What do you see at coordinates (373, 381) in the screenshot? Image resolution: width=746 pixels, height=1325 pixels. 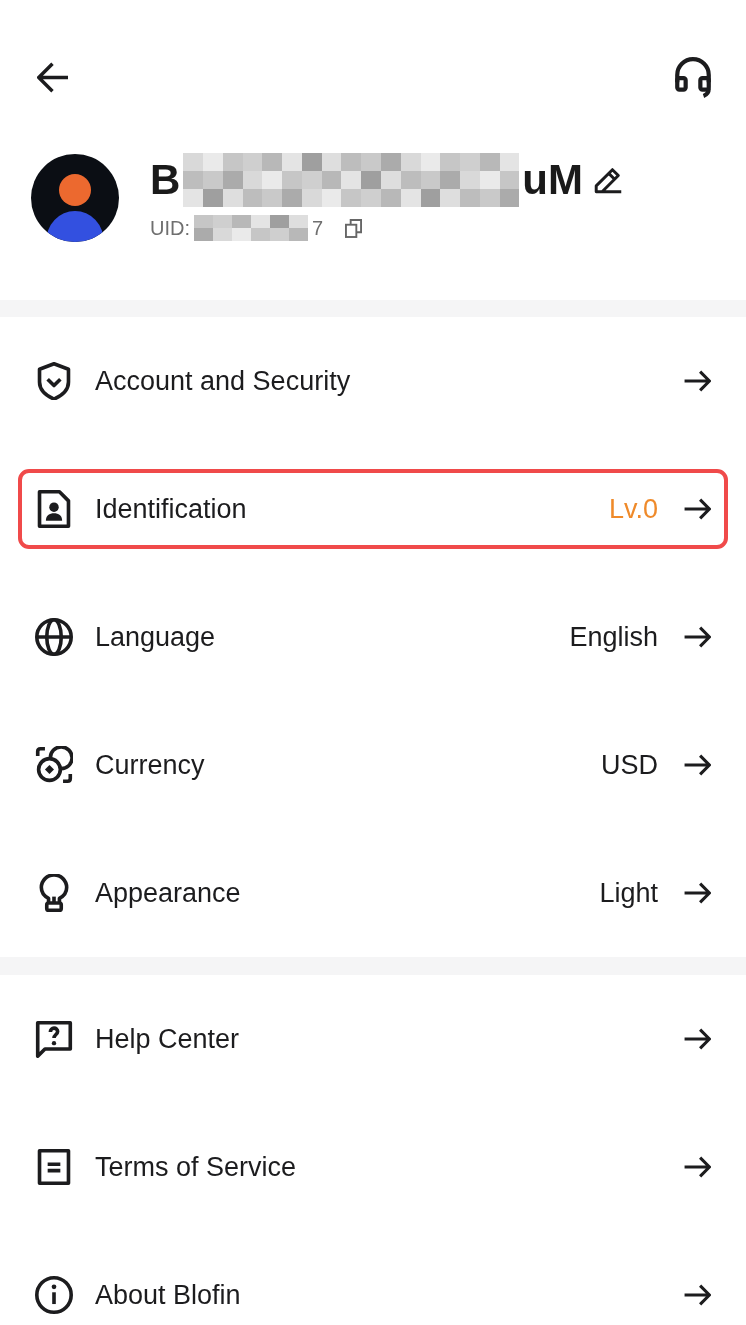 I see `menu-item: Account and Security` at bounding box center [373, 381].